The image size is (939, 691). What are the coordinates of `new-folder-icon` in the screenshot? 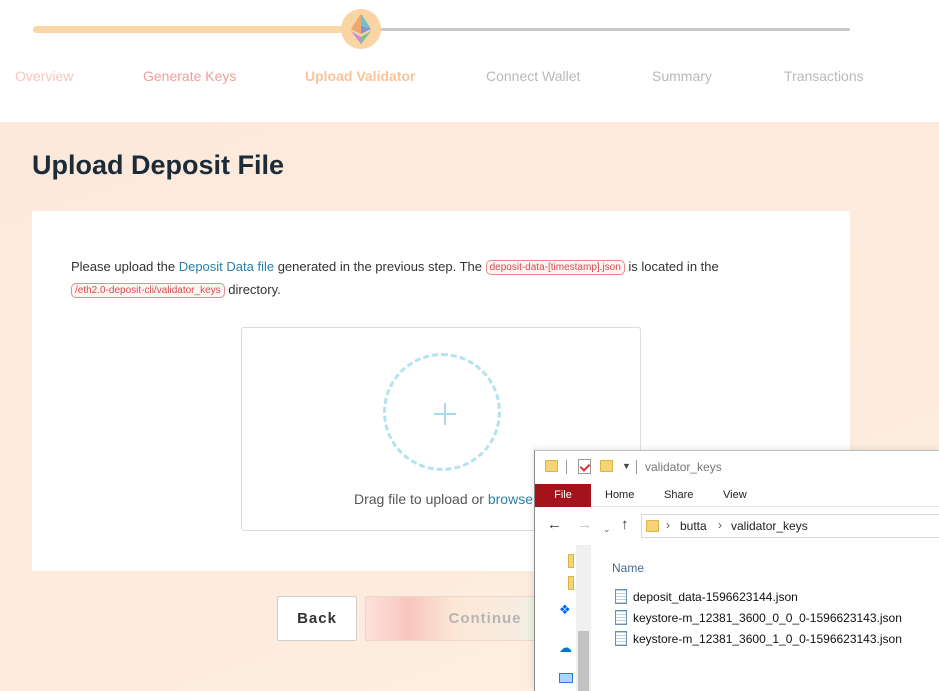 It's located at (606, 466).